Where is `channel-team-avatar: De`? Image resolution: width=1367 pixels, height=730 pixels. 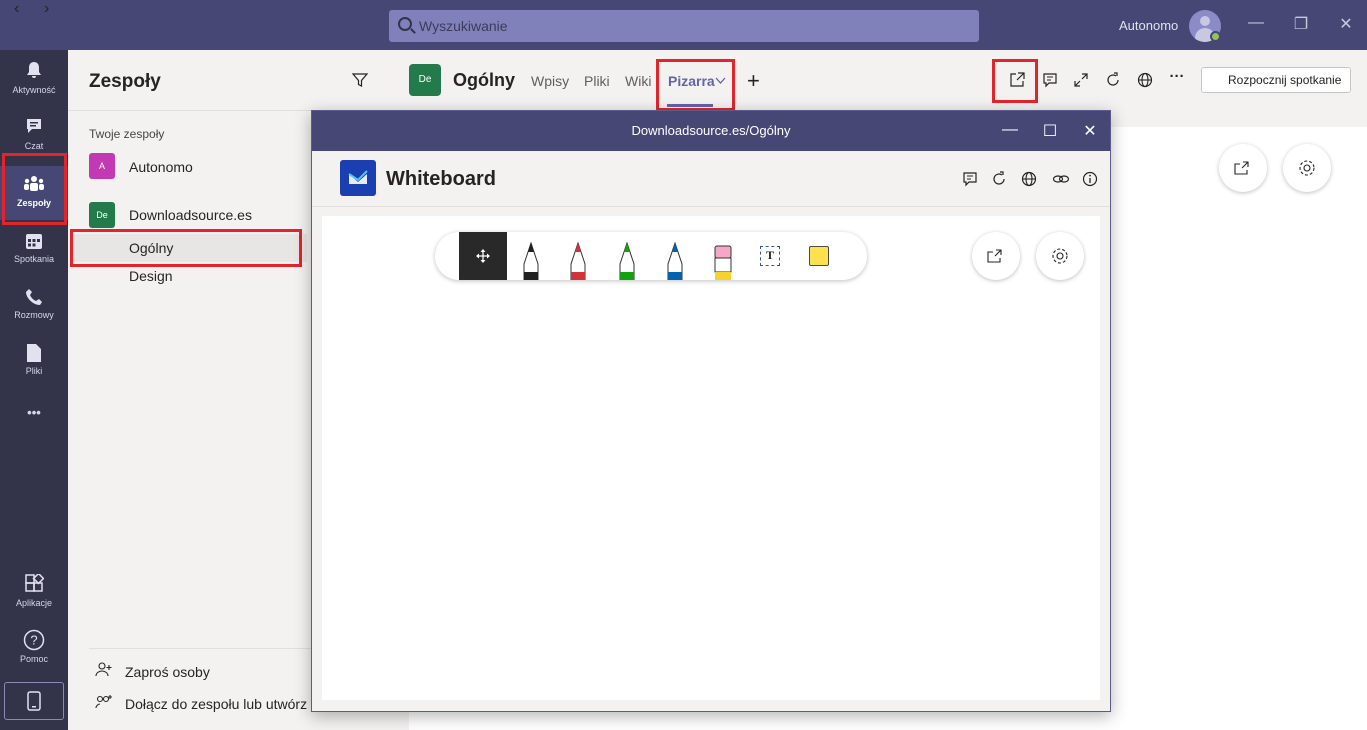
channel-team-avatar: De is located at coordinates (425, 80).